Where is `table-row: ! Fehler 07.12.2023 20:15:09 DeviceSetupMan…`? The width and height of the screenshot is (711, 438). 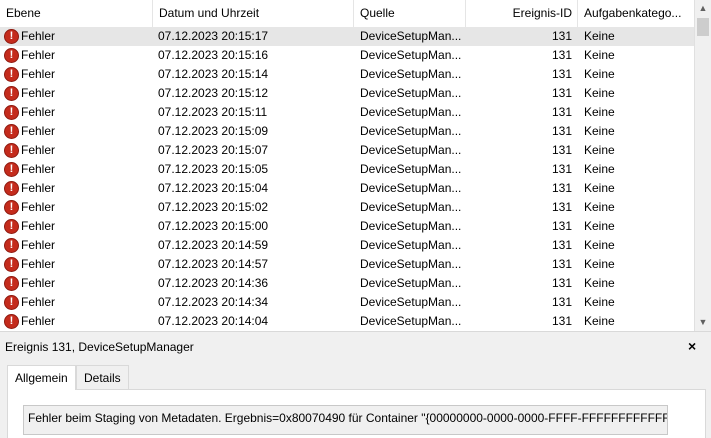
table-row: ! Fehler 07.12.2023 20:15:09 DeviceSetupMan… is located at coordinates (347, 131).